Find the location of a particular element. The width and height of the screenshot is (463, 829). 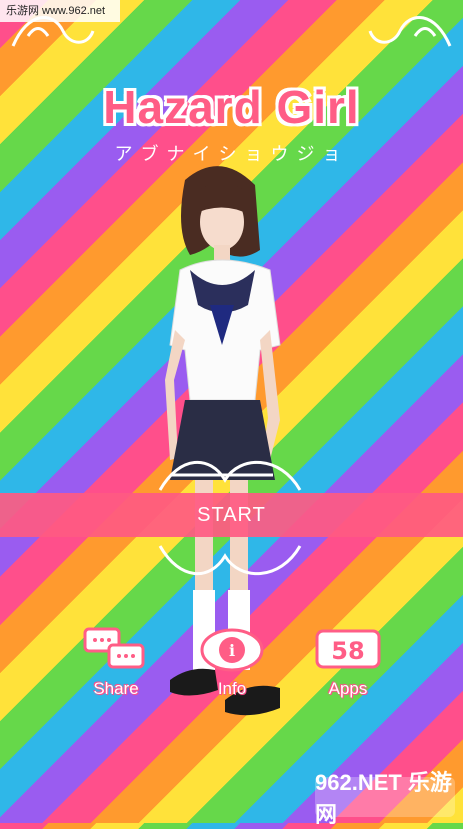

share-button: Share is located at coordinates (116, 665).